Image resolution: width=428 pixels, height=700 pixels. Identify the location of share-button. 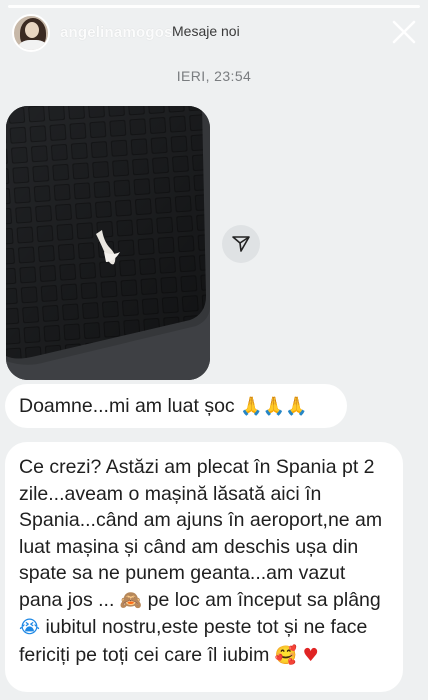
(241, 244).